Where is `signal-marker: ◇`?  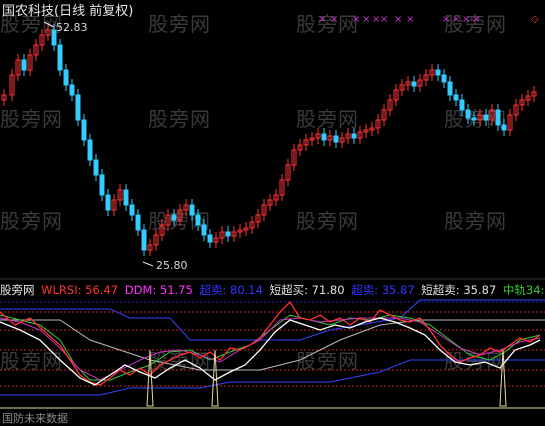
signal-marker: ◇ is located at coordinates (535, 19).